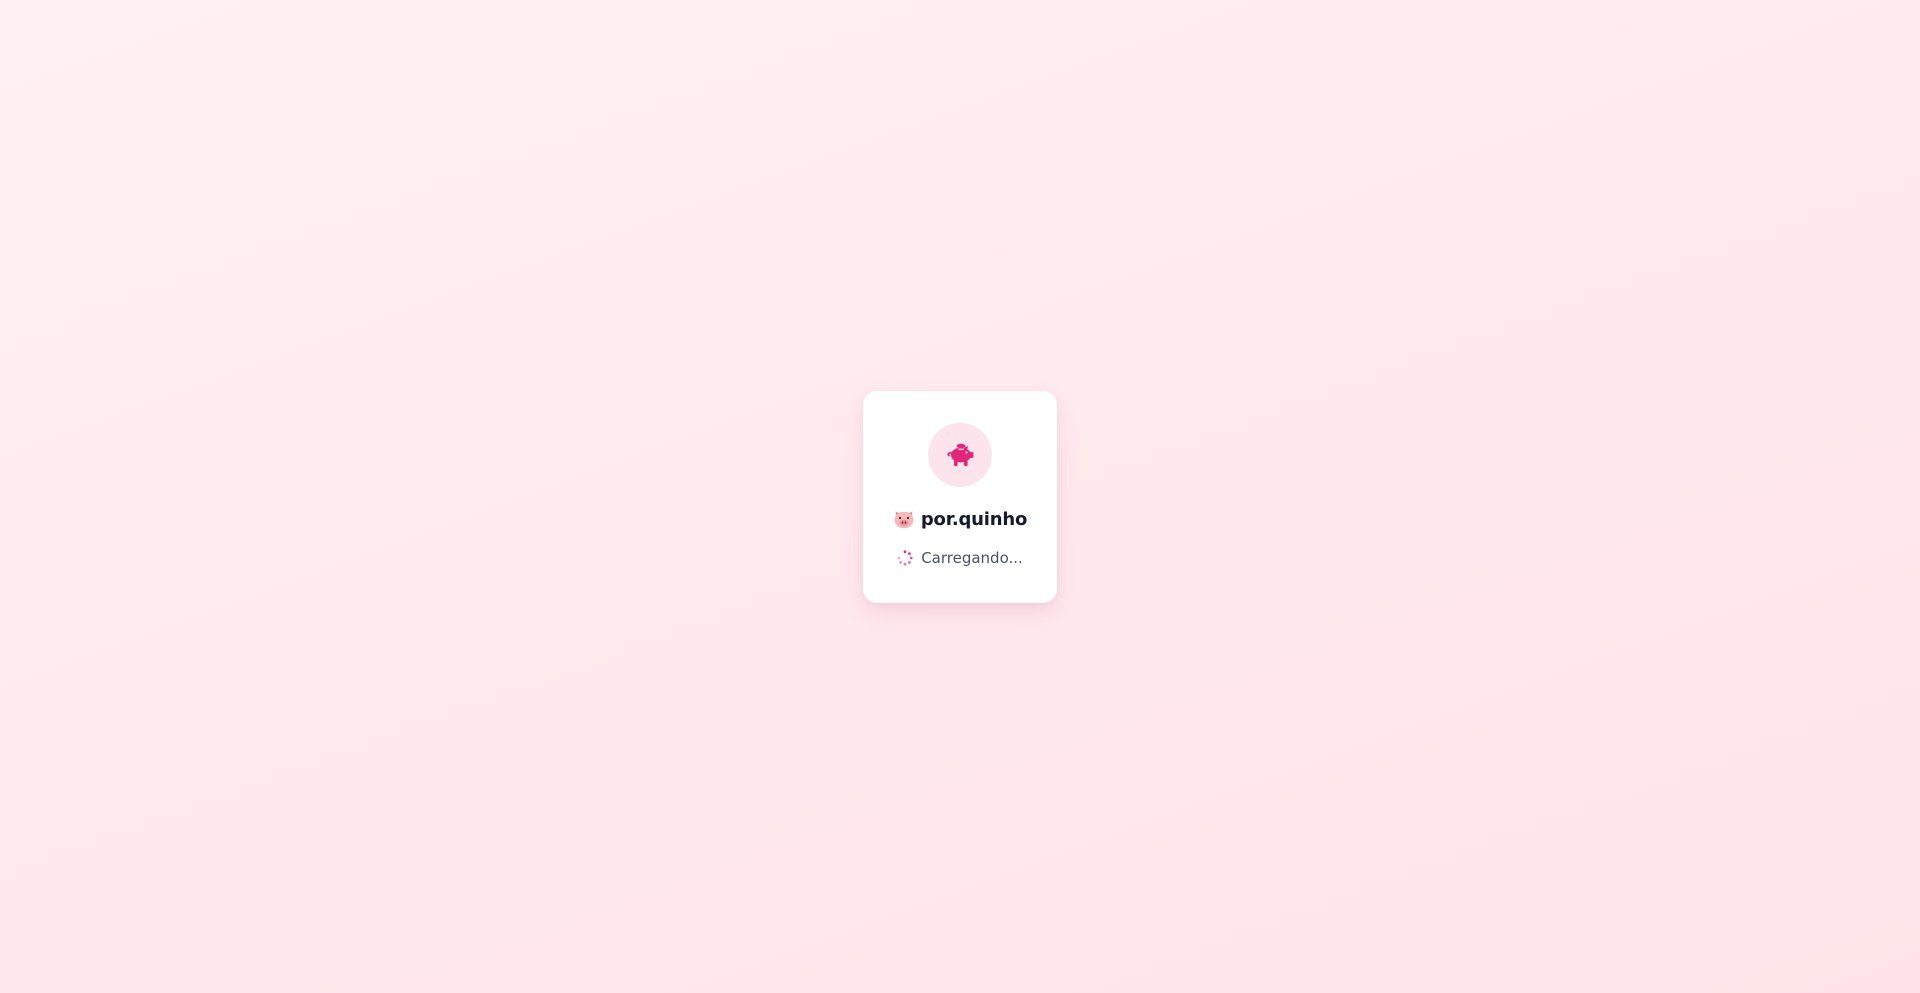 This screenshot has height=993, width=1920. I want to click on piggy-bank-icon, so click(960, 454).